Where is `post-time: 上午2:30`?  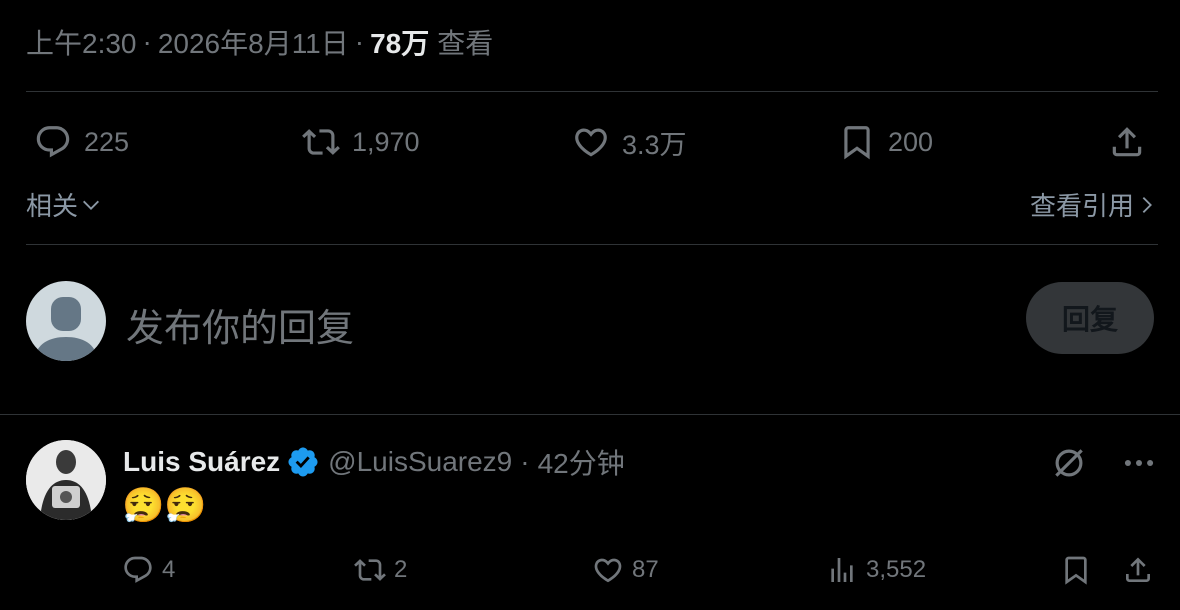 post-time: 上午2:30 is located at coordinates (81, 42).